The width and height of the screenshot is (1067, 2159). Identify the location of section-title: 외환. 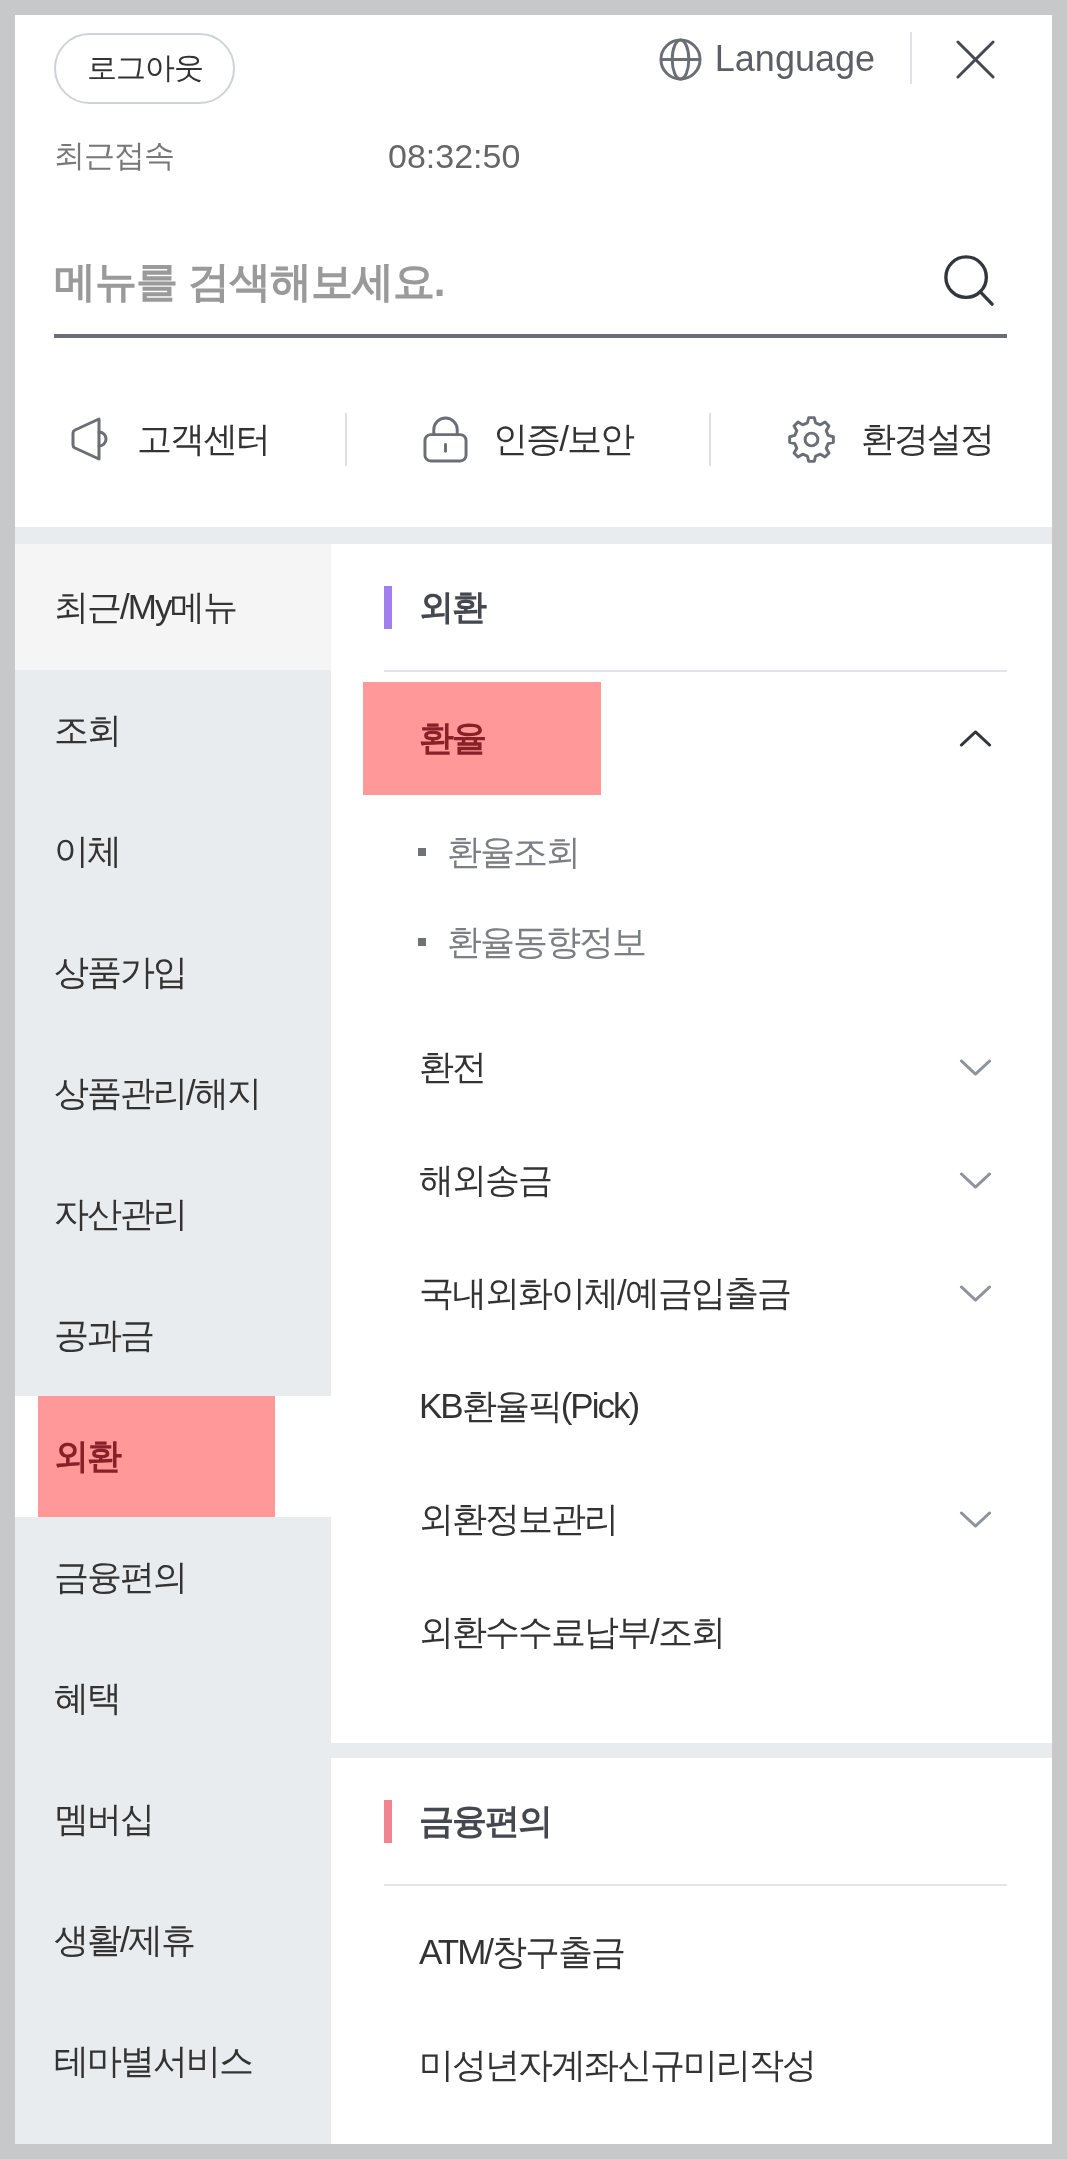
(452, 606).